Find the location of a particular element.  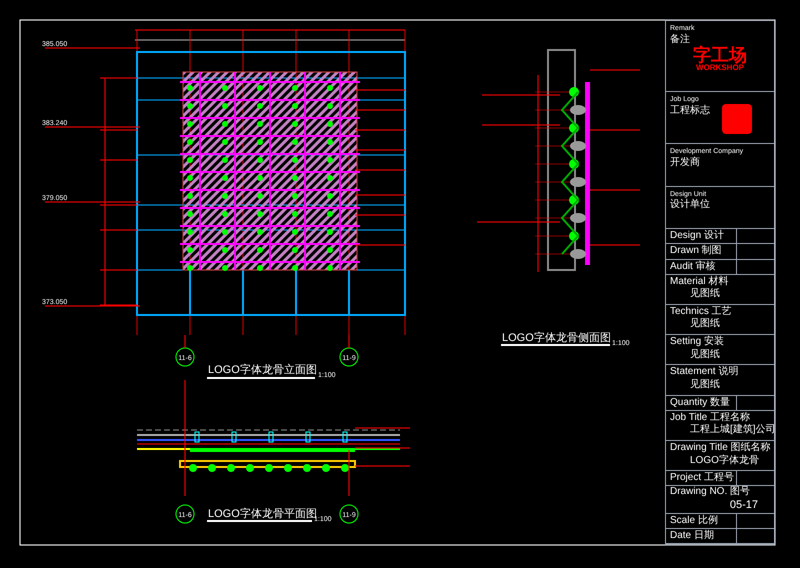

field-value: 开发商 is located at coordinates (685, 163).